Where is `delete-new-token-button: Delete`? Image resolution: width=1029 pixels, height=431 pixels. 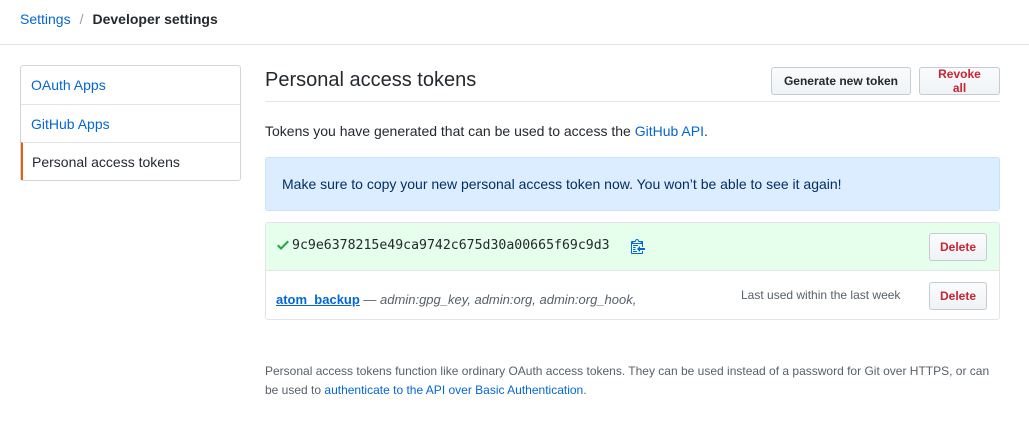 delete-new-token-button: Delete is located at coordinates (958, 247).